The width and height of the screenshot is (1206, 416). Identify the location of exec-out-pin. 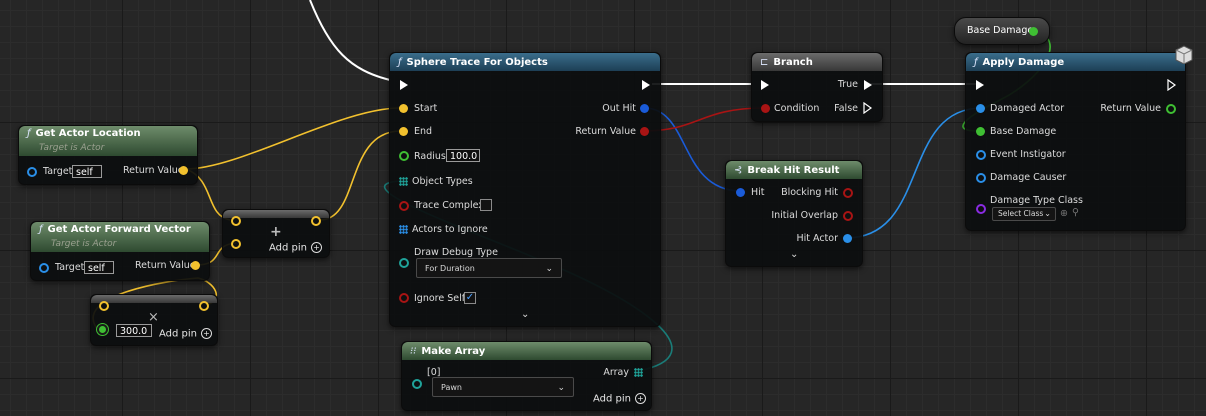
(646, 85).